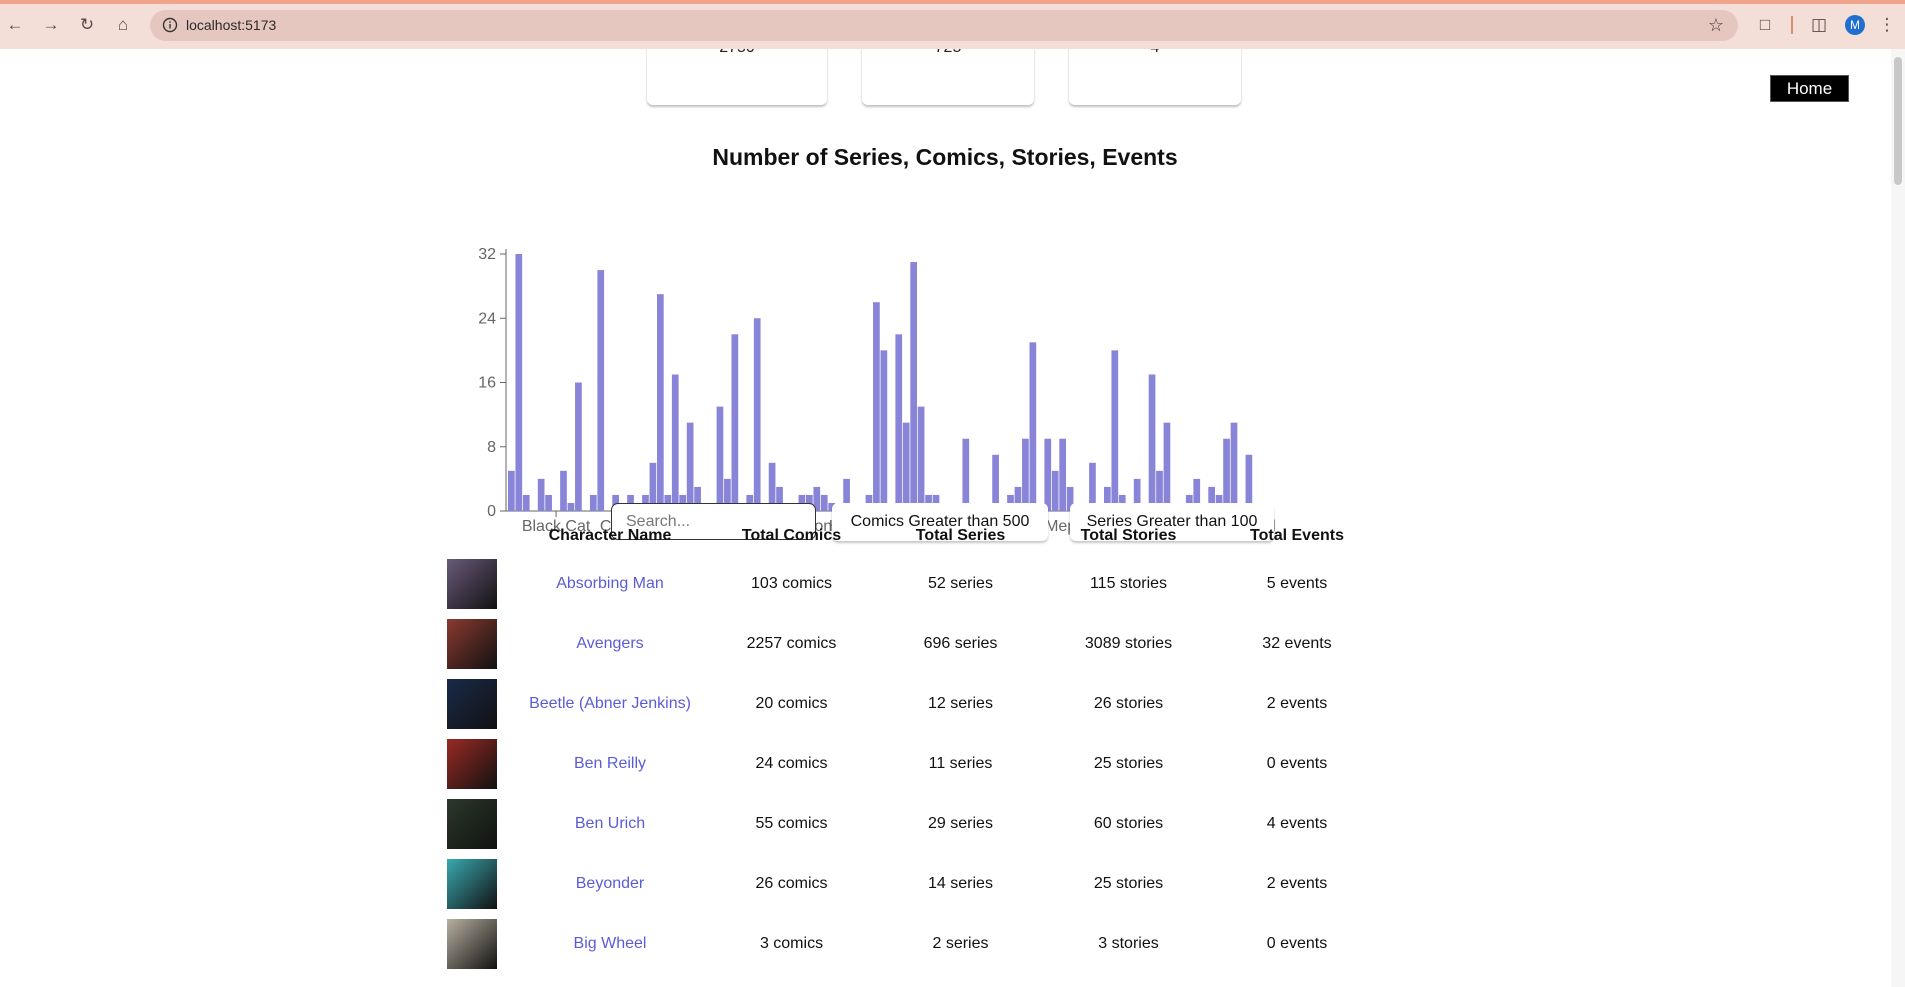 Image resolution: width=1905 pixels, height=987 pixels. Describe the element at coordinates (737, 77) in the screenshot. I see `stat-card-comics: 2750` at that location.